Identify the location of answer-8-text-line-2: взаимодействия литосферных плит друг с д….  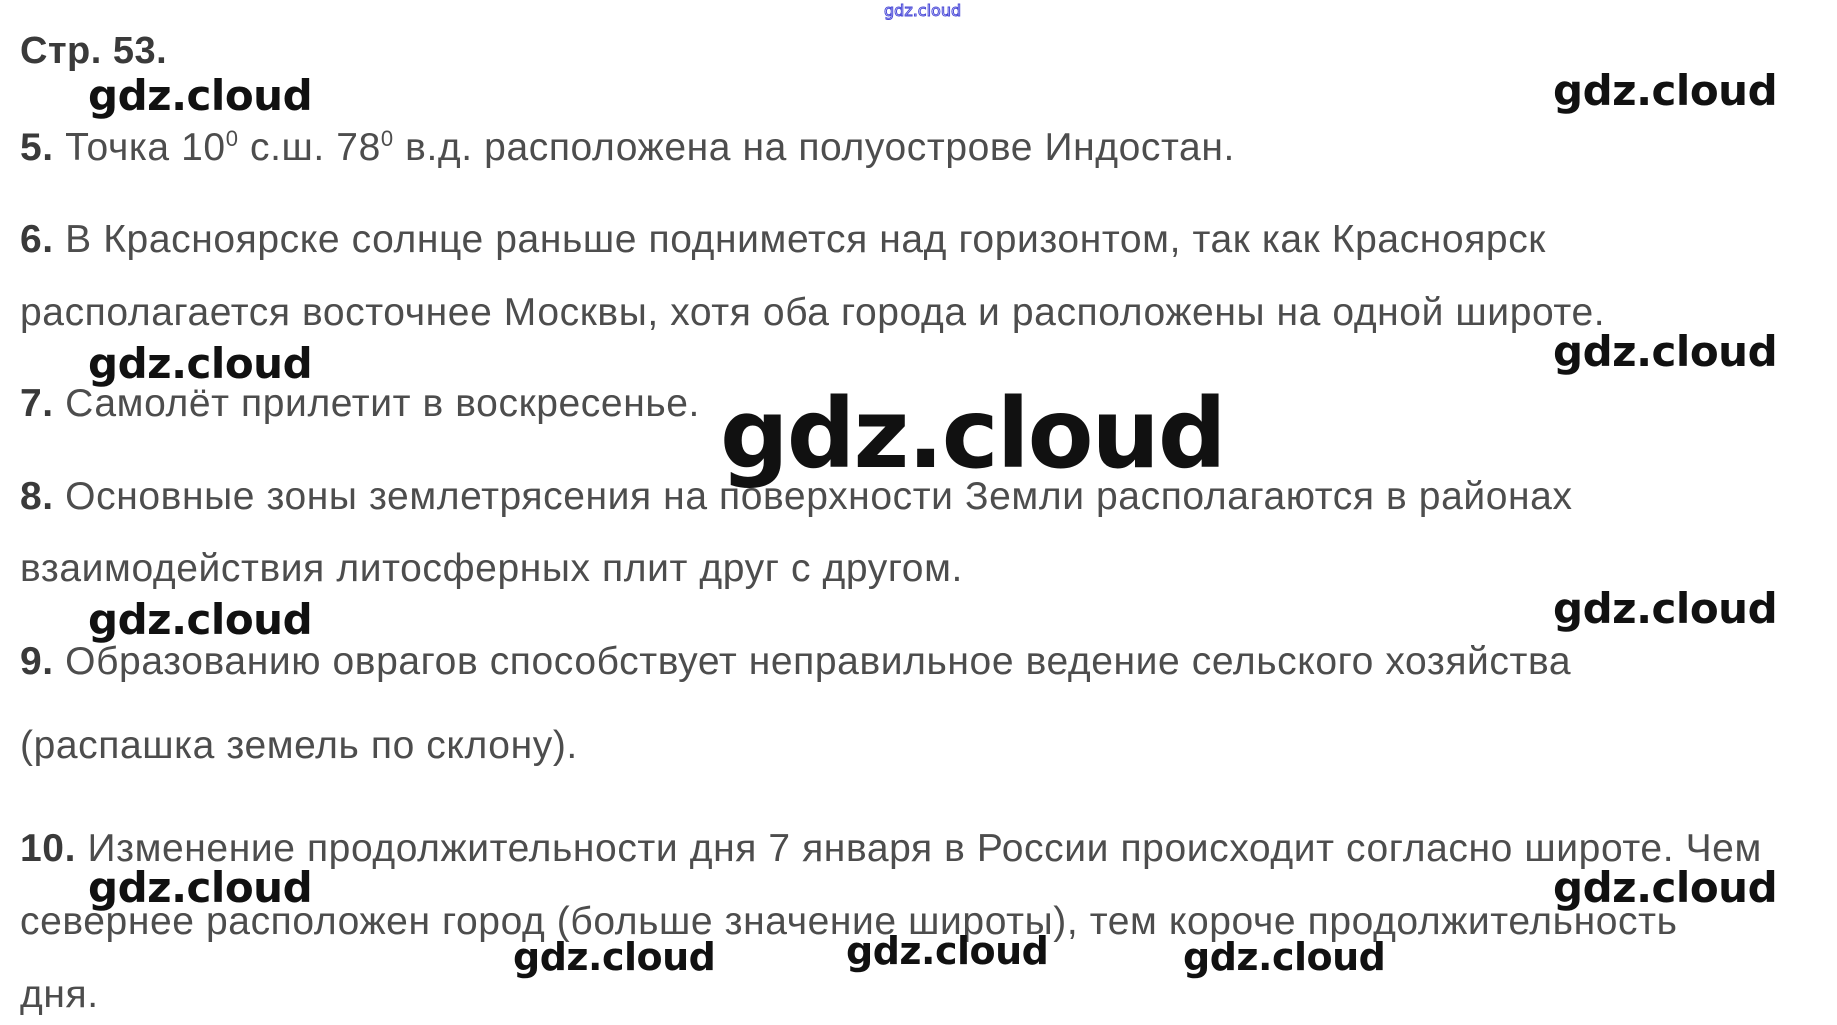
(491, 568).